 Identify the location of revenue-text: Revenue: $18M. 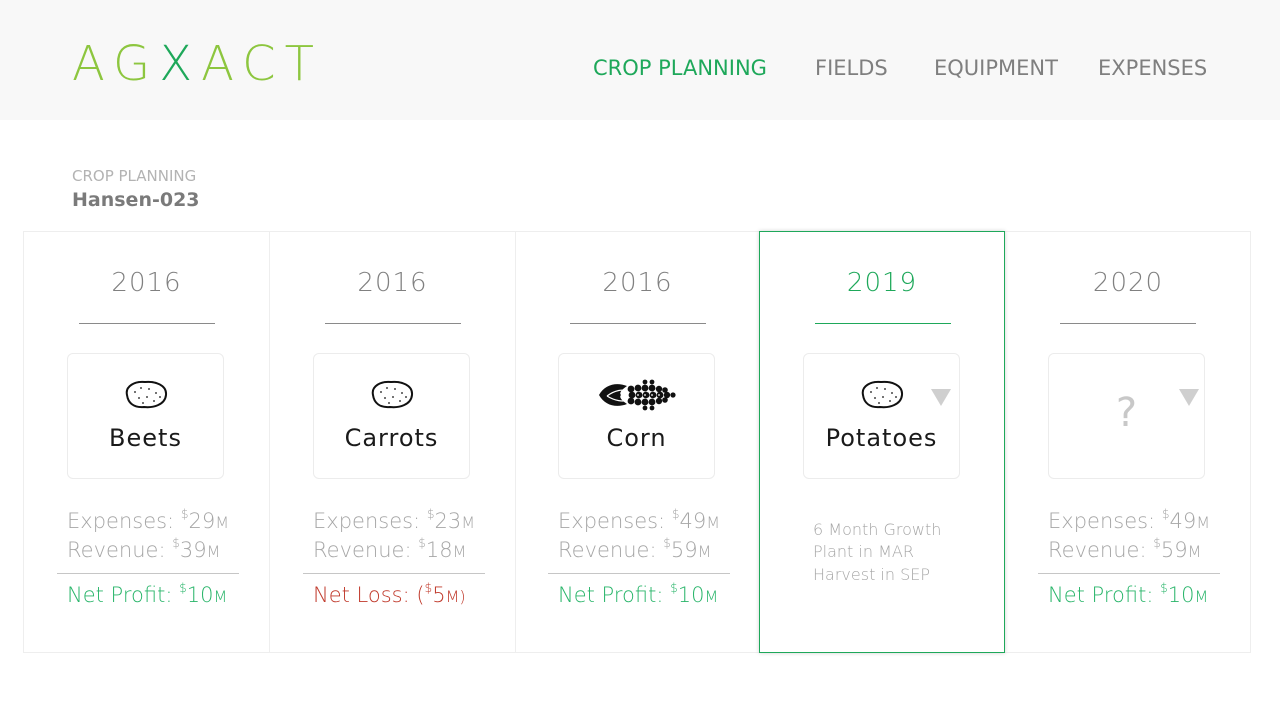
(390, 549).